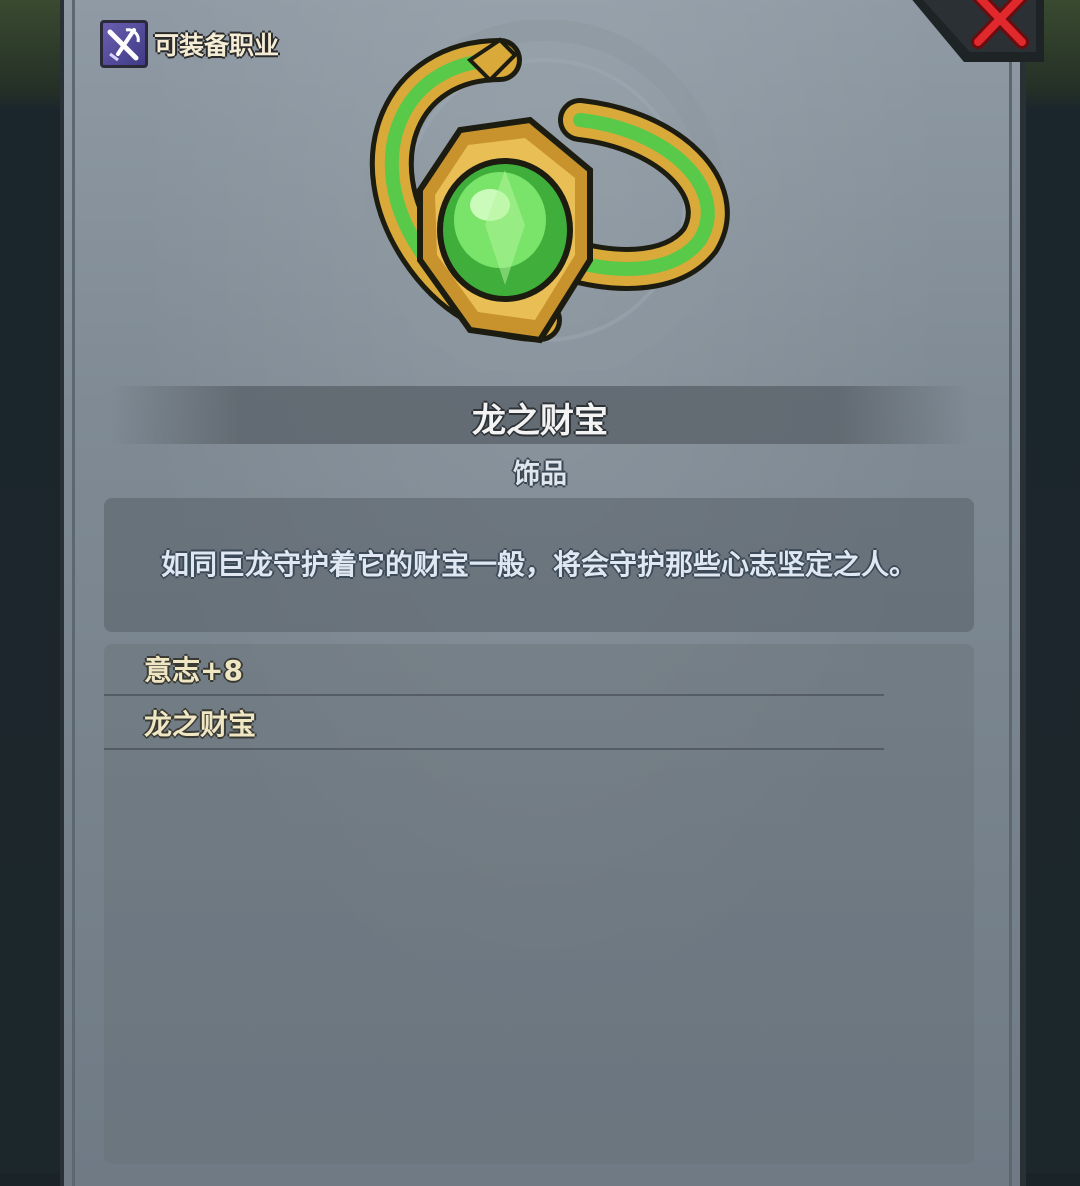 The width and height of the screenshot is (1080, 1186). Describe the element at coordinates (1010, 593) in the screenshot. I see `panel-border-right` at that location.